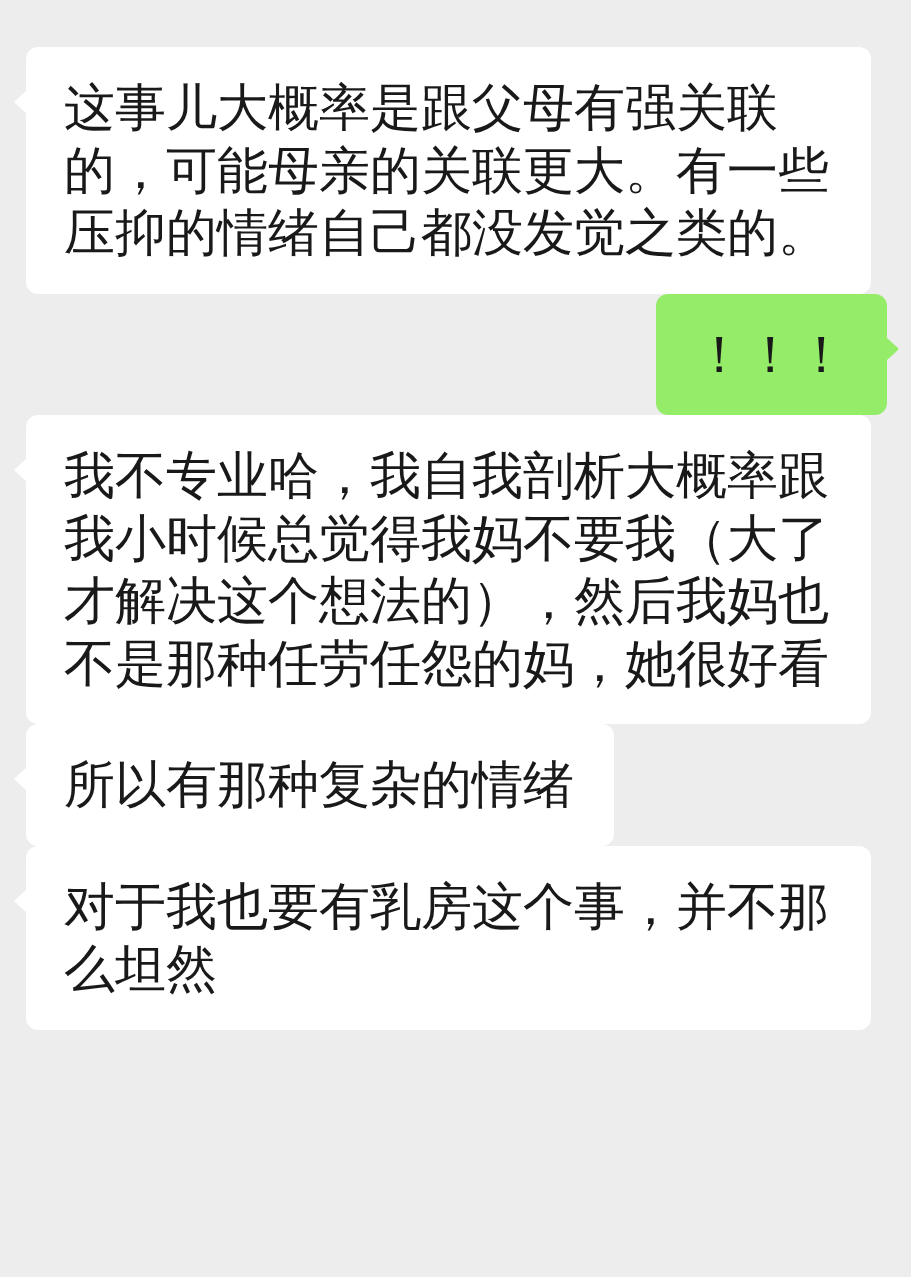 The width and height of the screenshot is (911, 1277). What do you see at coordinates (320, 785) in the screenshot?
I see `message-bubble: 所以有那种复杂的情绪` at bounding box center [320, 785].